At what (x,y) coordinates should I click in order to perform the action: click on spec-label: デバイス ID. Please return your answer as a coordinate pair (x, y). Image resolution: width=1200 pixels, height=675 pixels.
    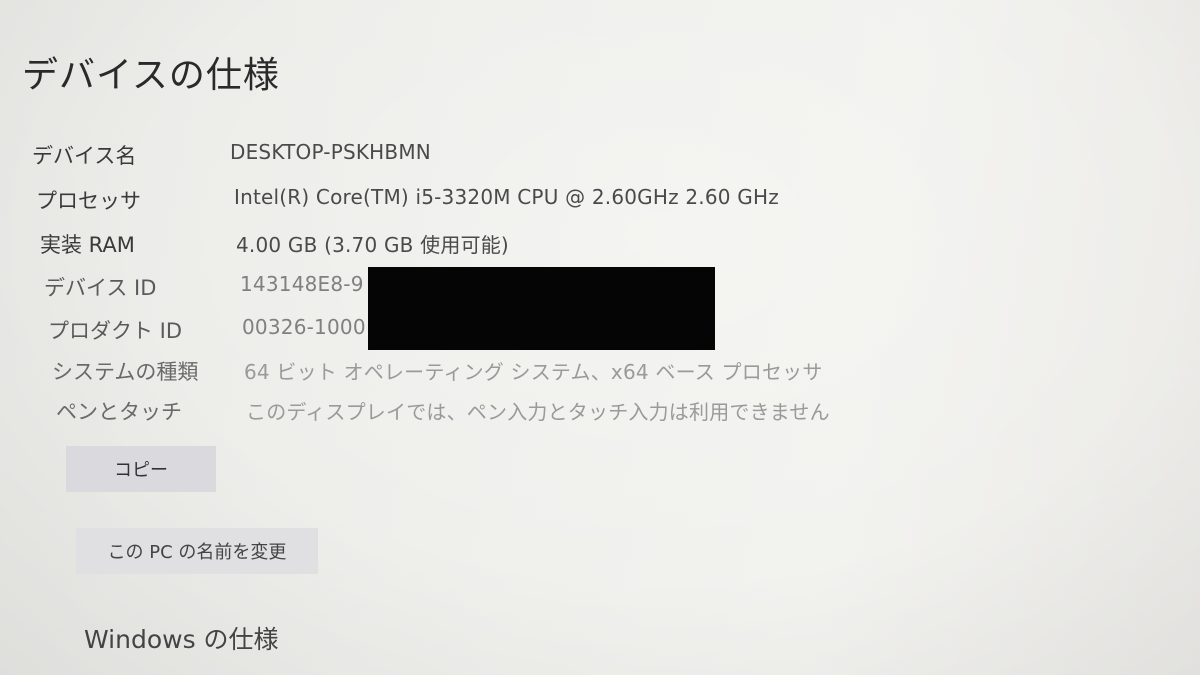
    Looking at the image, I should click on (100, 288).